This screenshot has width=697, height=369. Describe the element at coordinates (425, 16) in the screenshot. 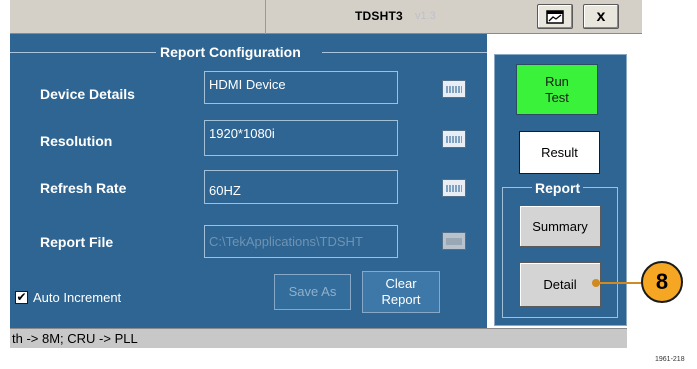

I see `window-version: v1.3` at that location.